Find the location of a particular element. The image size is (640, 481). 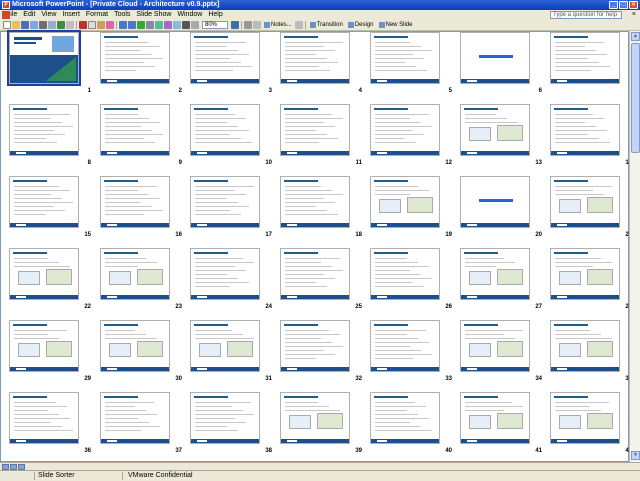

format-painter-icon is located at coordinates (110, 25).